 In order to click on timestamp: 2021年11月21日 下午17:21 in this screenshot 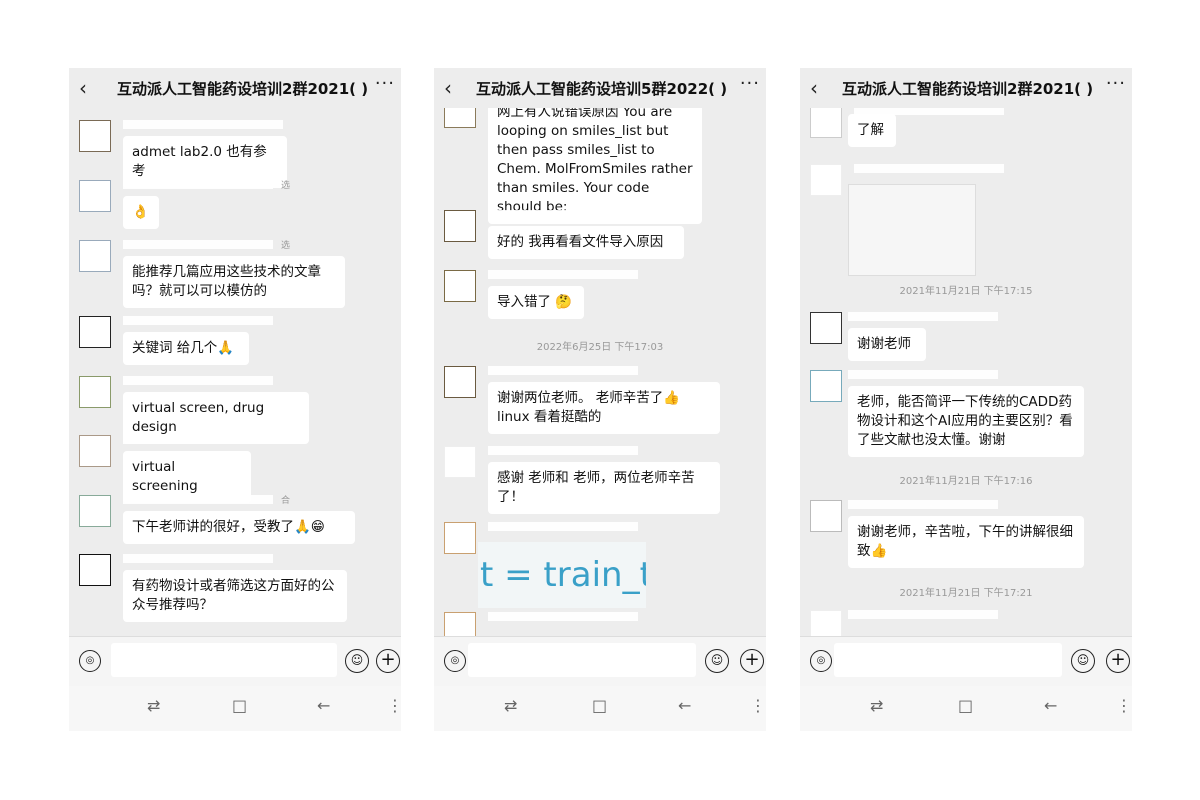, I will do `click(966, 593)`.